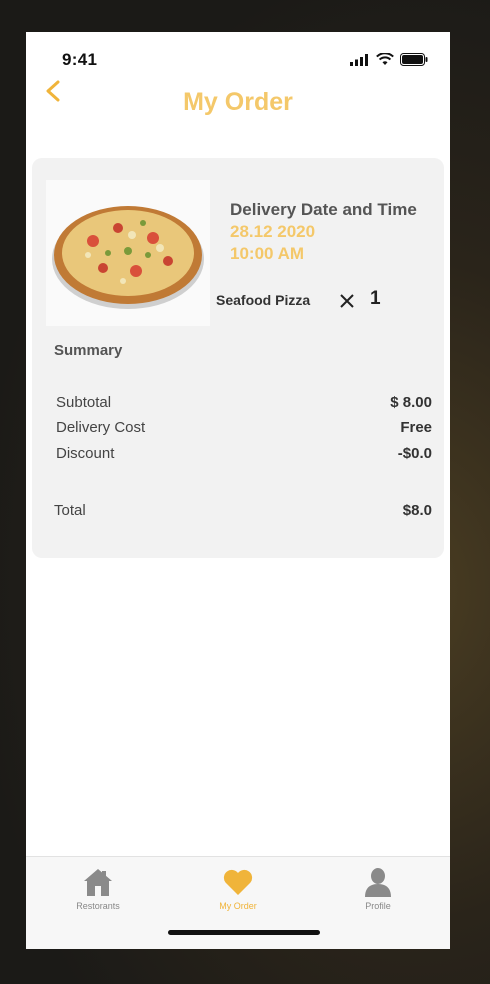 This screenshot has width=490, height=984. Describe the element at coordinates (378, 882) in the screenshot. I see `profile-icon` at that location.